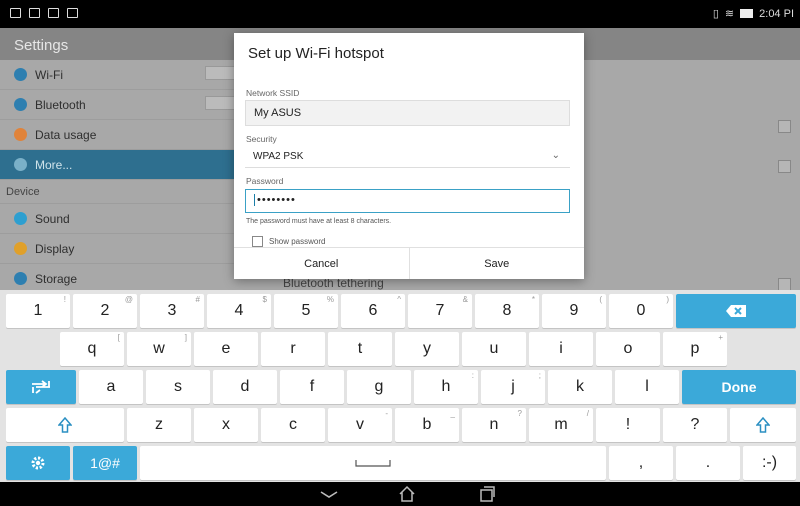 This screenshot has width=800, height=506. Describe the element at coordinates (60, 104) in the screenshot. I see `setting-label: Bluetooth` at that location.